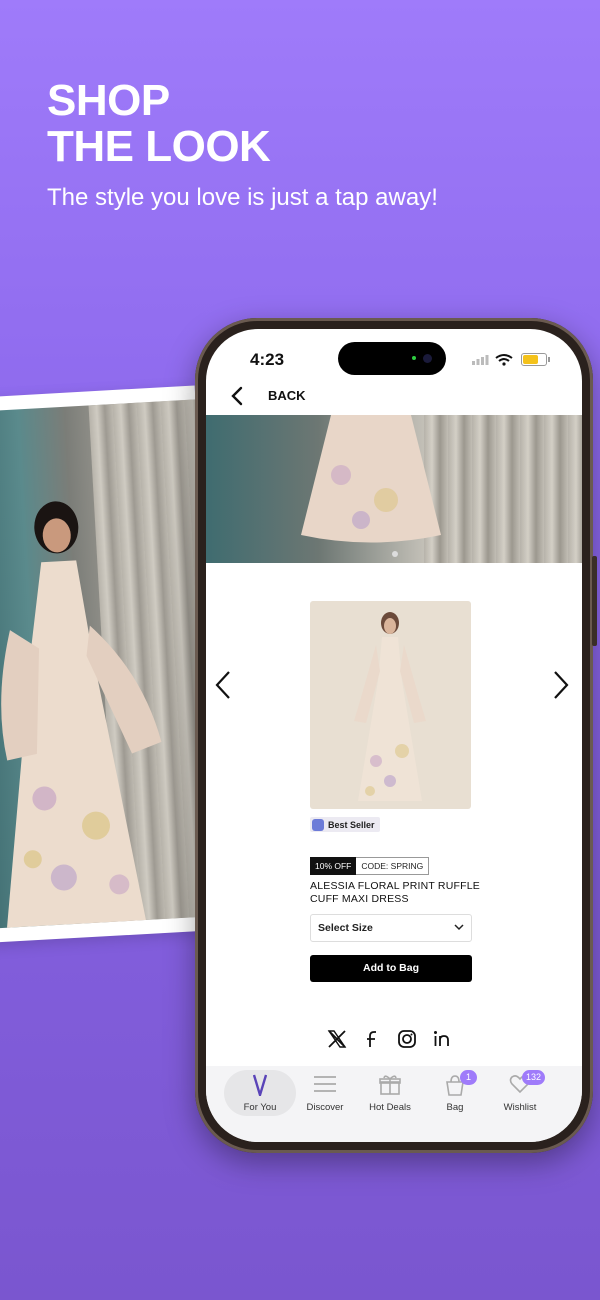 Image resolution: width=600 pixels, height=1300 pixels. I want to click on instagram-icon, so click(407, 1039).